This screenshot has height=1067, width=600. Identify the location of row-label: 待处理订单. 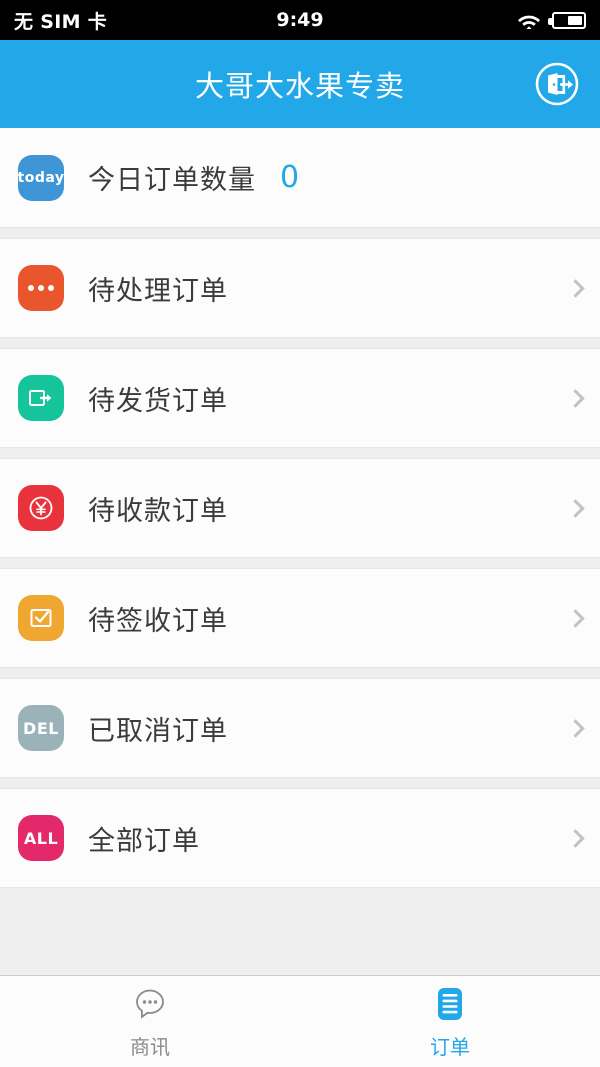
(158, 291).